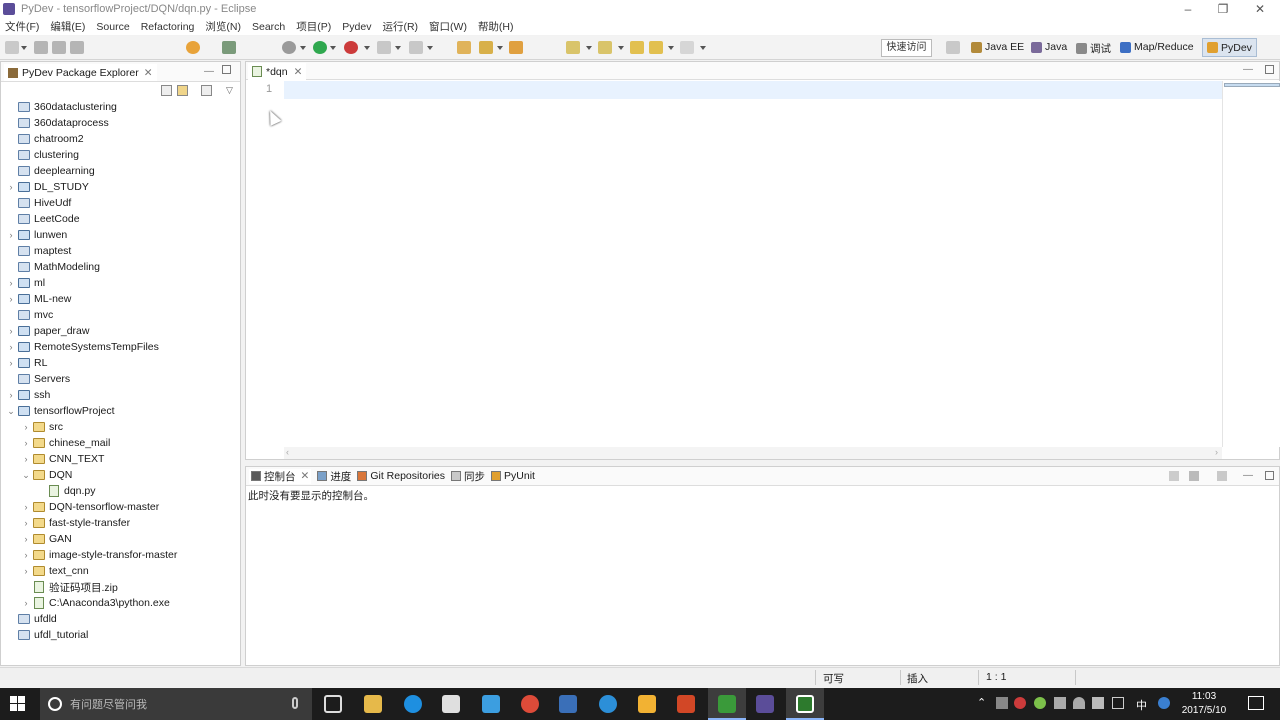 The height and width of the screenshot is (720, 1280). Describe the element at coordinates (206, 90) in the screenshot. I see `filter-icon` at that location.